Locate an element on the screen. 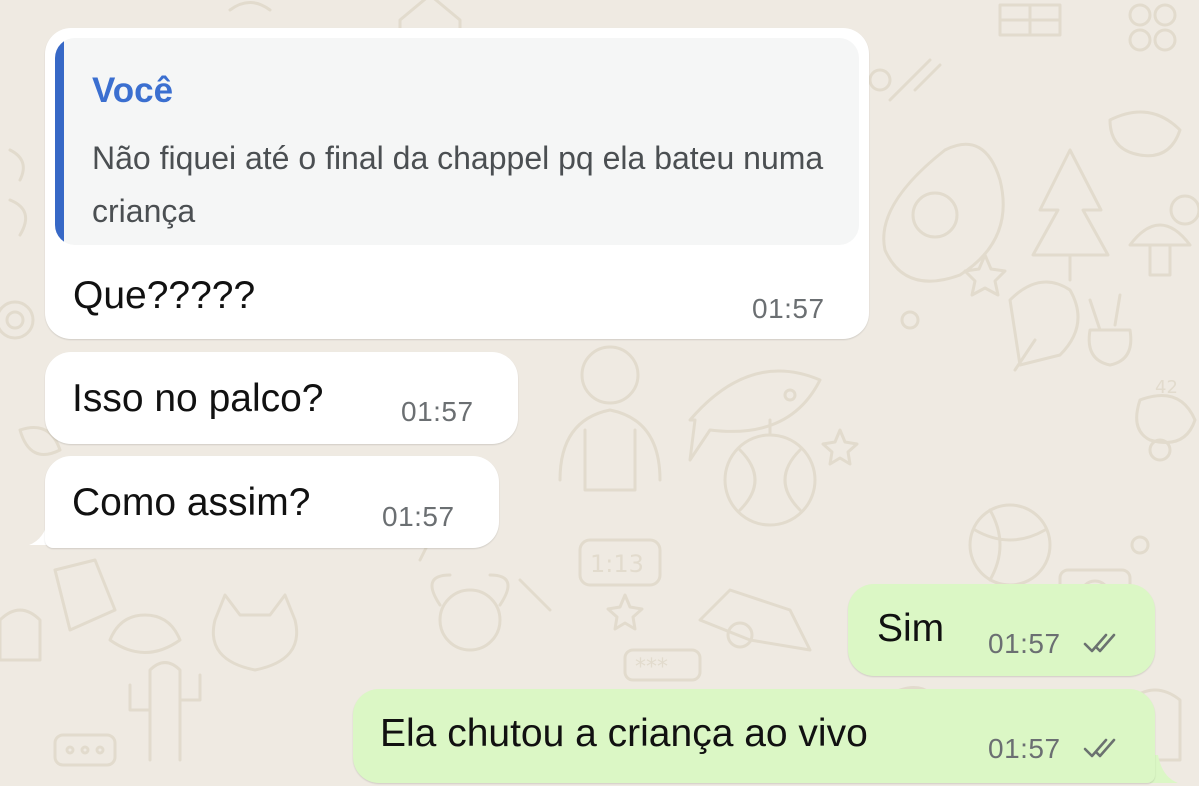 The height and width of the screenshot is (786, 1199). message-text: Sim is located at coordinates (911, 628).